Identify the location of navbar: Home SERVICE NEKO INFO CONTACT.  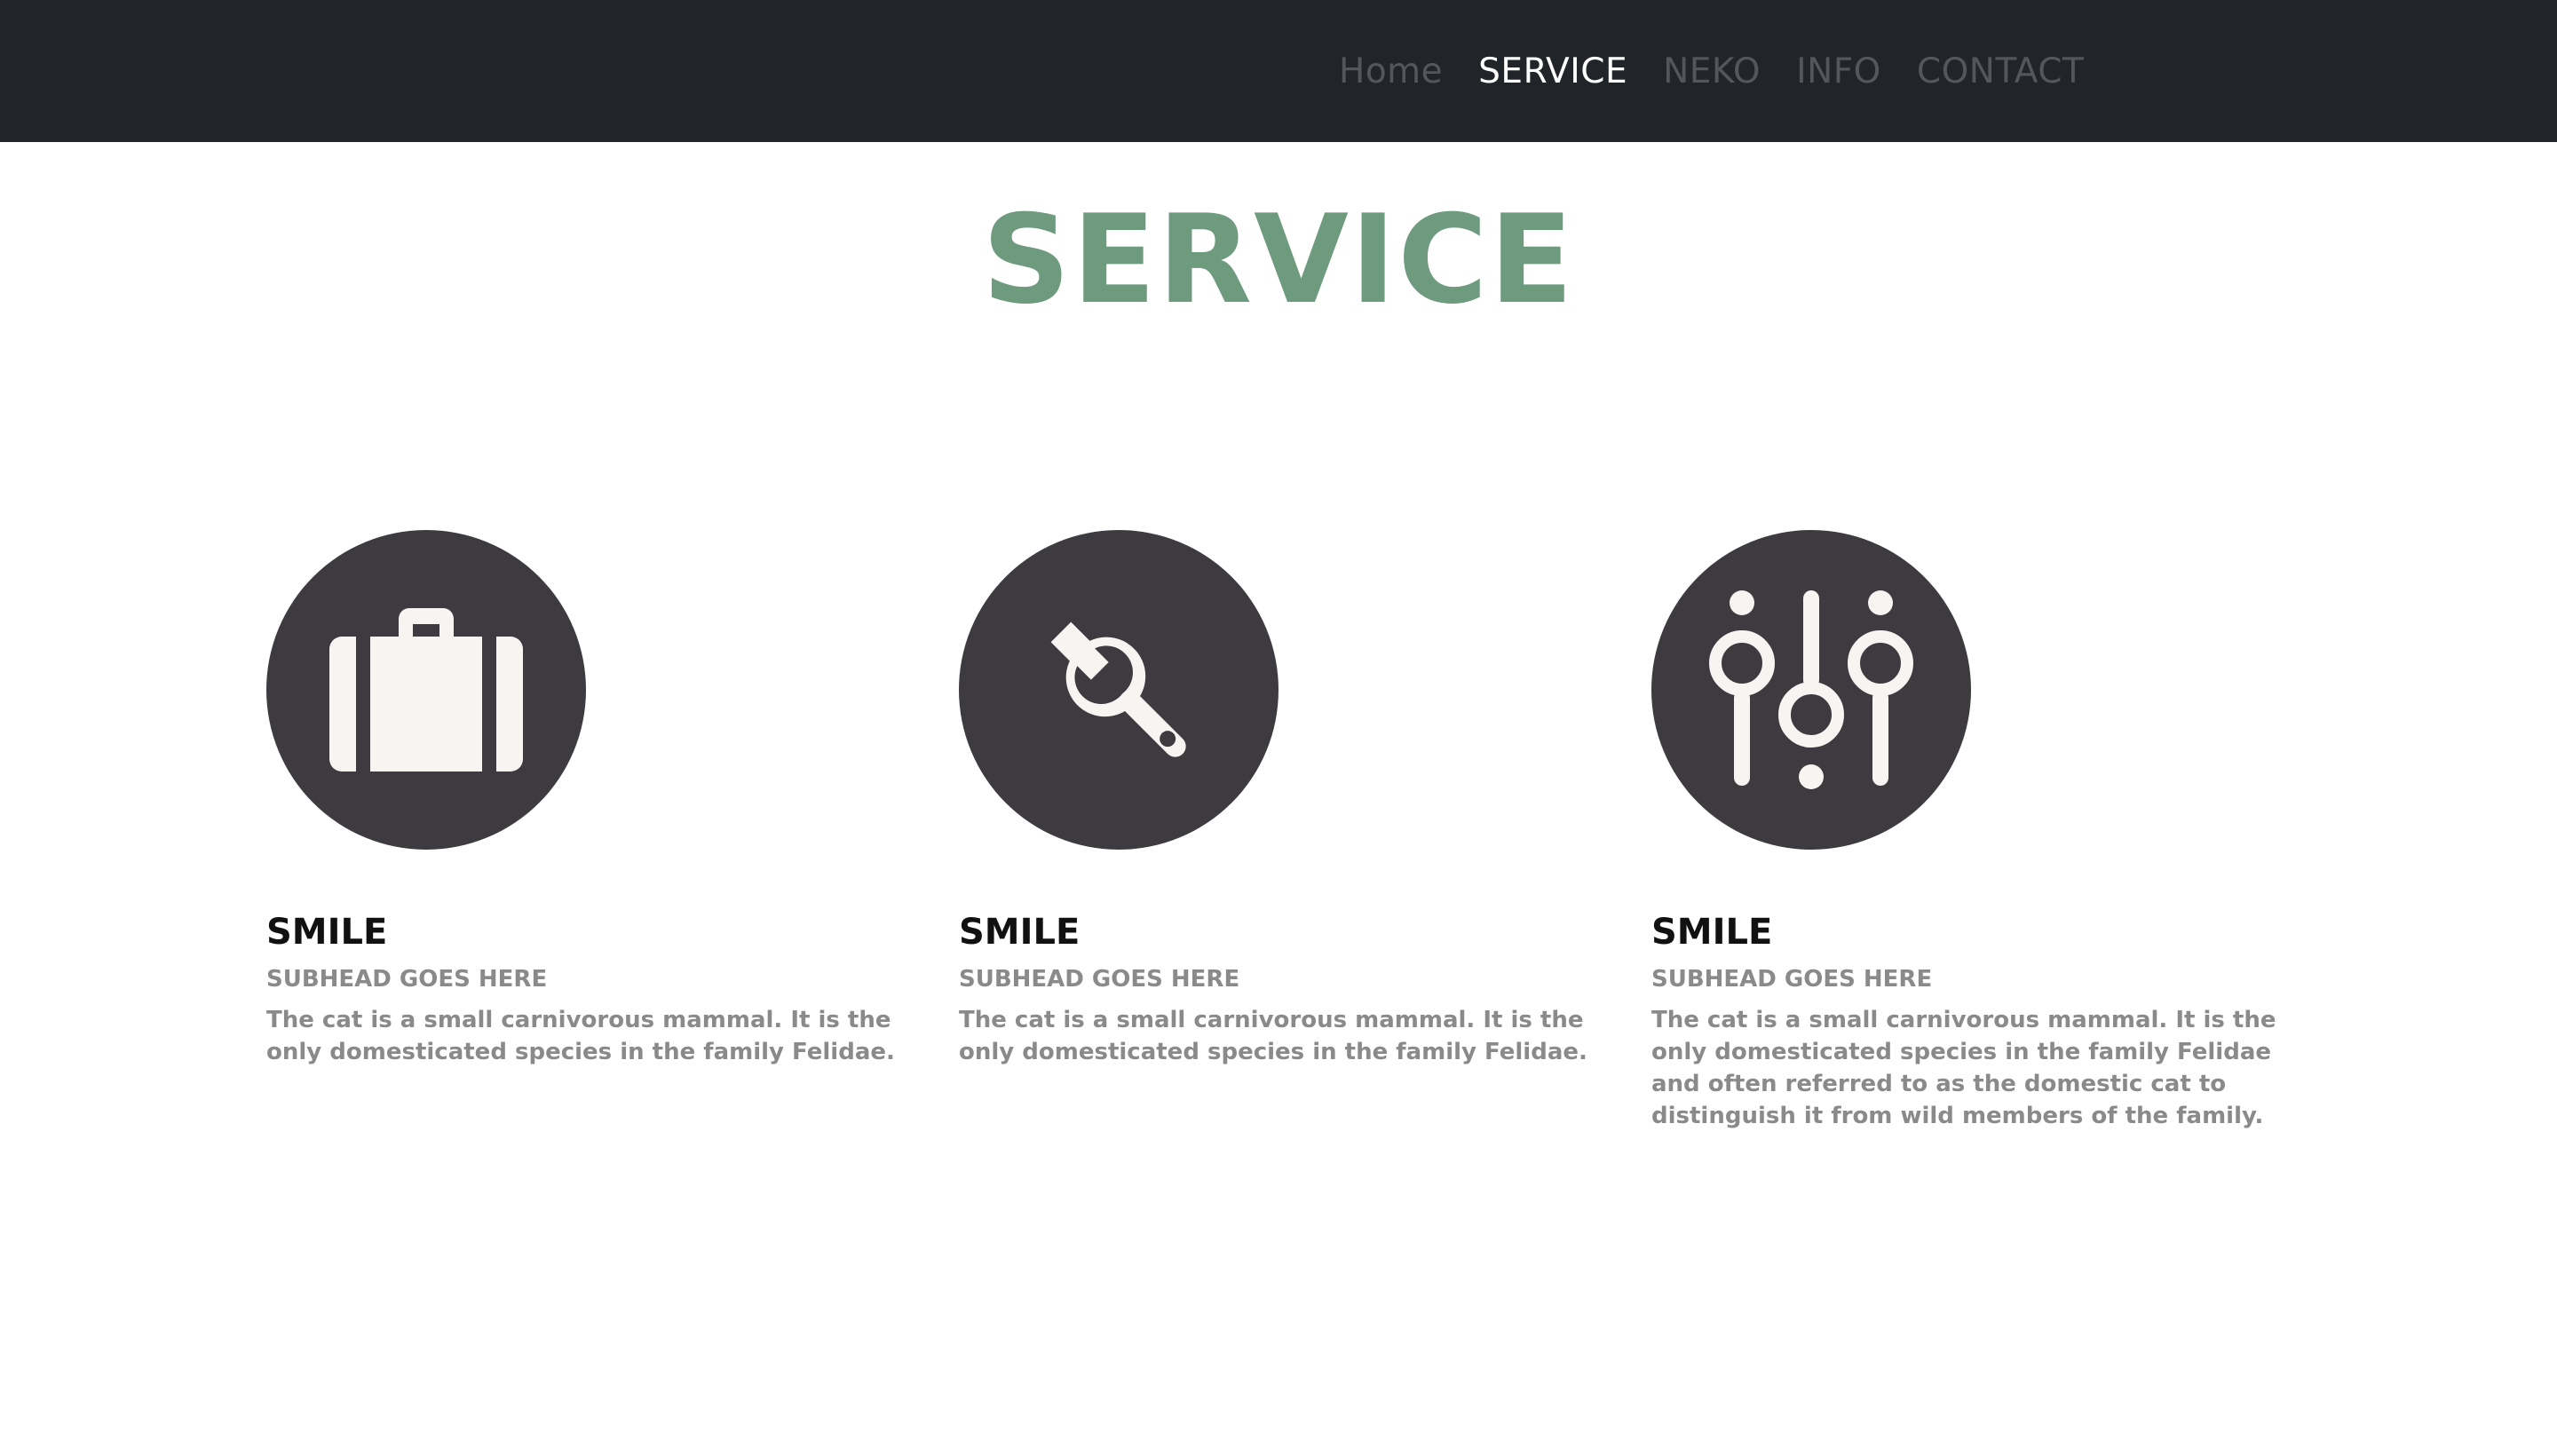
(1278, 71).